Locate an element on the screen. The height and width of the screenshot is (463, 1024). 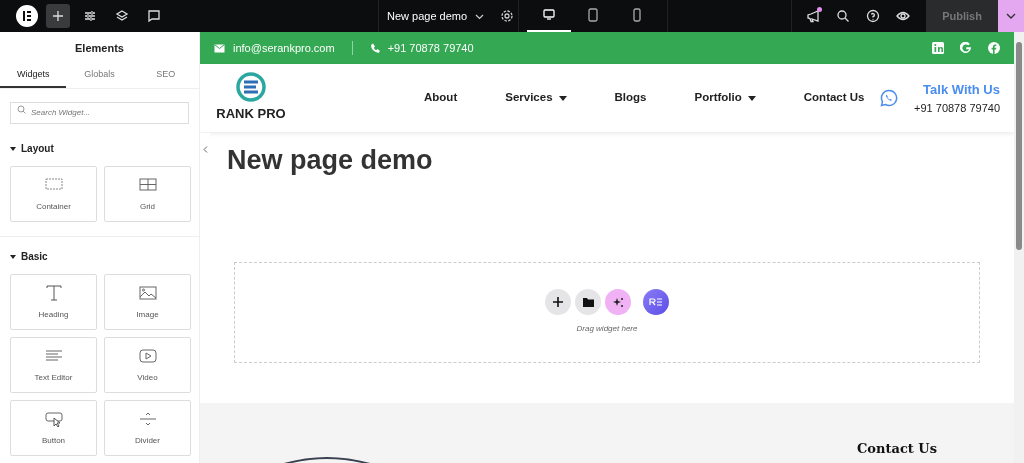
widget-tile: Divider is located at coordinates (147, 428).